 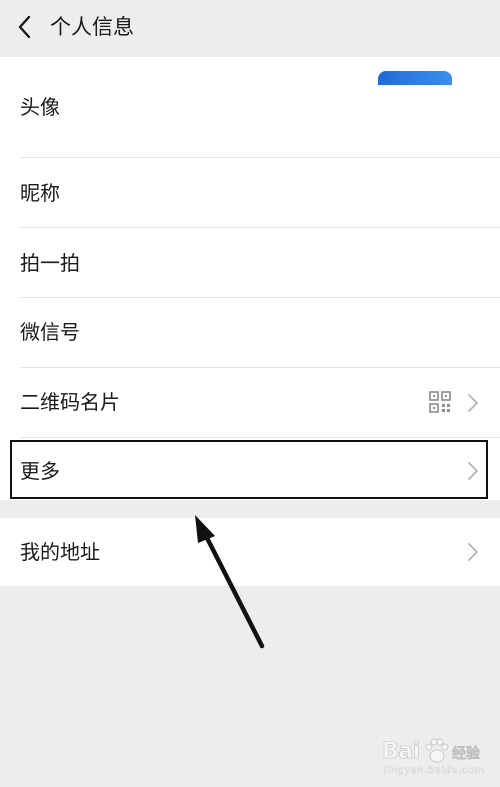 What do you see at coordinates (250, 28) in the screenshot?
I see `navigation-bar: 个人信息` at bounding box center [250, 28].